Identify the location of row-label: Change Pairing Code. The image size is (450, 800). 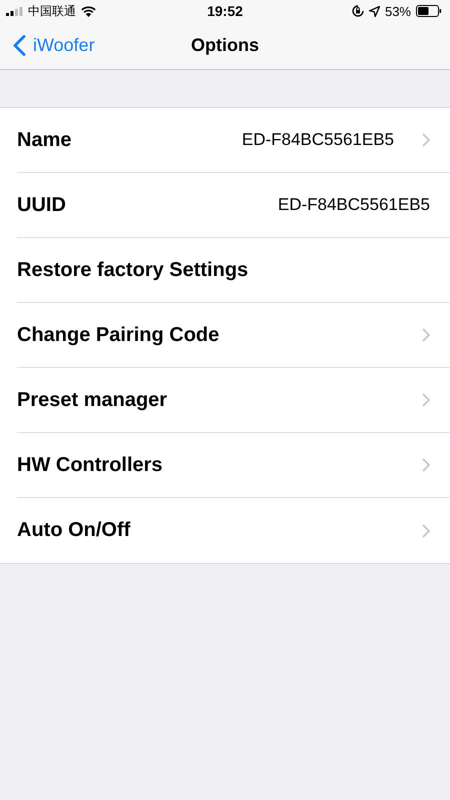
(118, 335).